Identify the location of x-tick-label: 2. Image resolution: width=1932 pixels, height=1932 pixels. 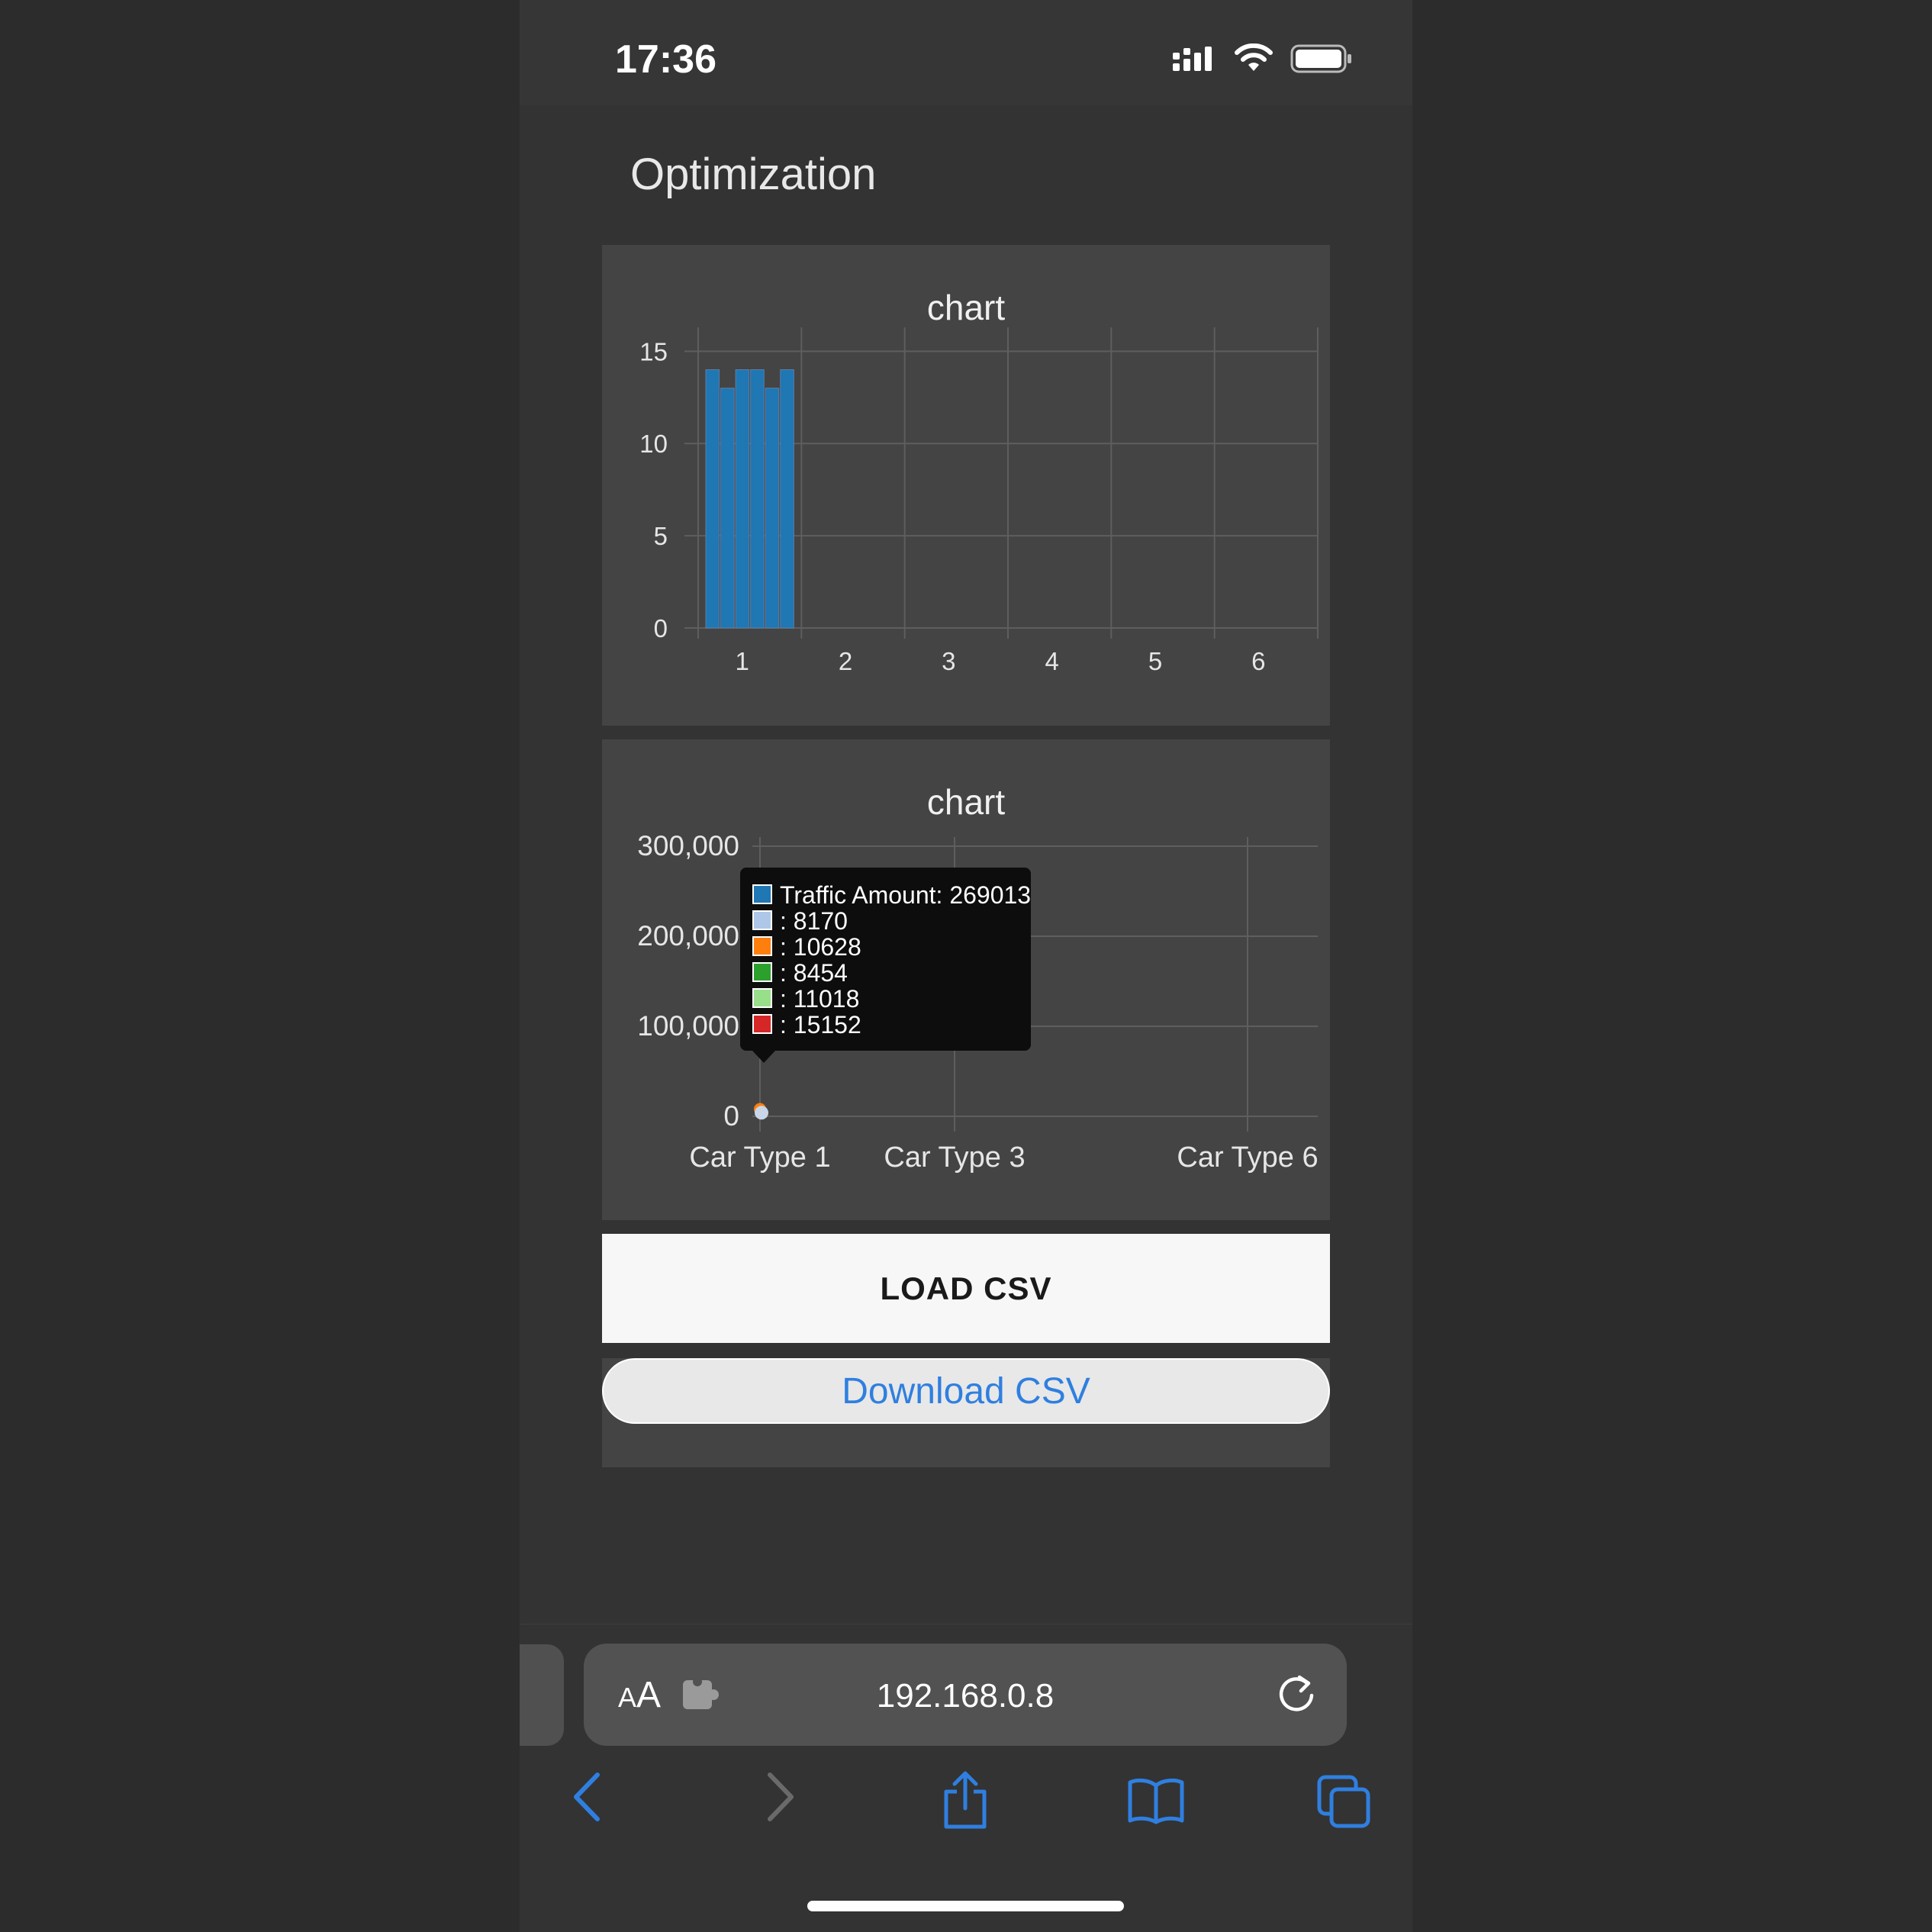
(845, 661).